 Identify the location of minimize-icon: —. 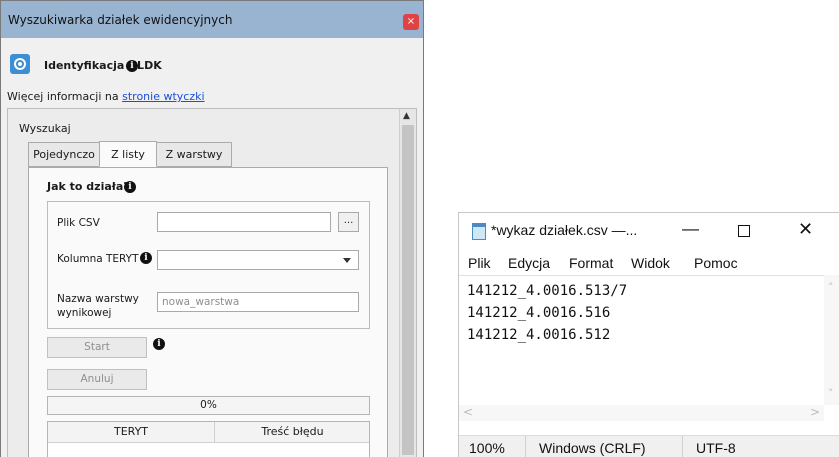
(690, 229).